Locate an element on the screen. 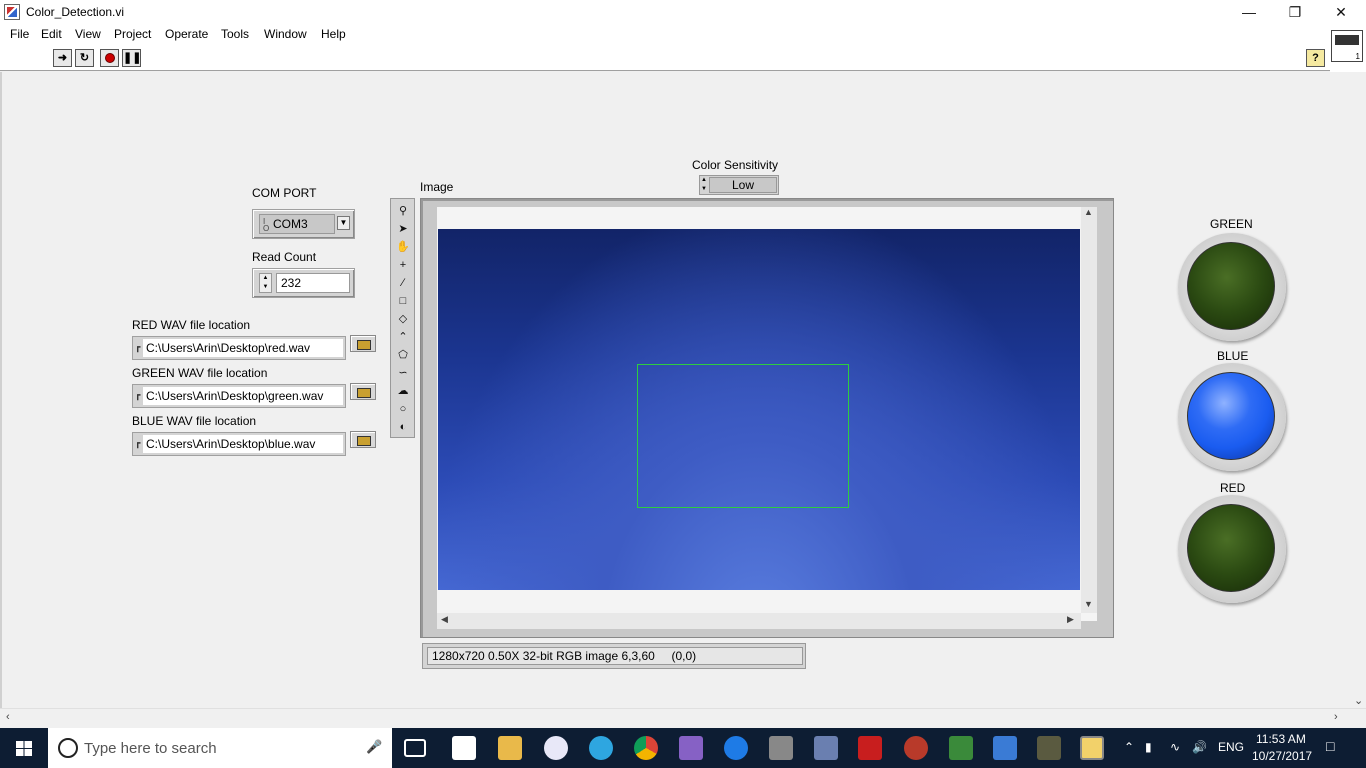 Image resolution: width=1366 pixels, height=768 pixels. annulus-icon: ◐ is located at coordinates (403, 427).